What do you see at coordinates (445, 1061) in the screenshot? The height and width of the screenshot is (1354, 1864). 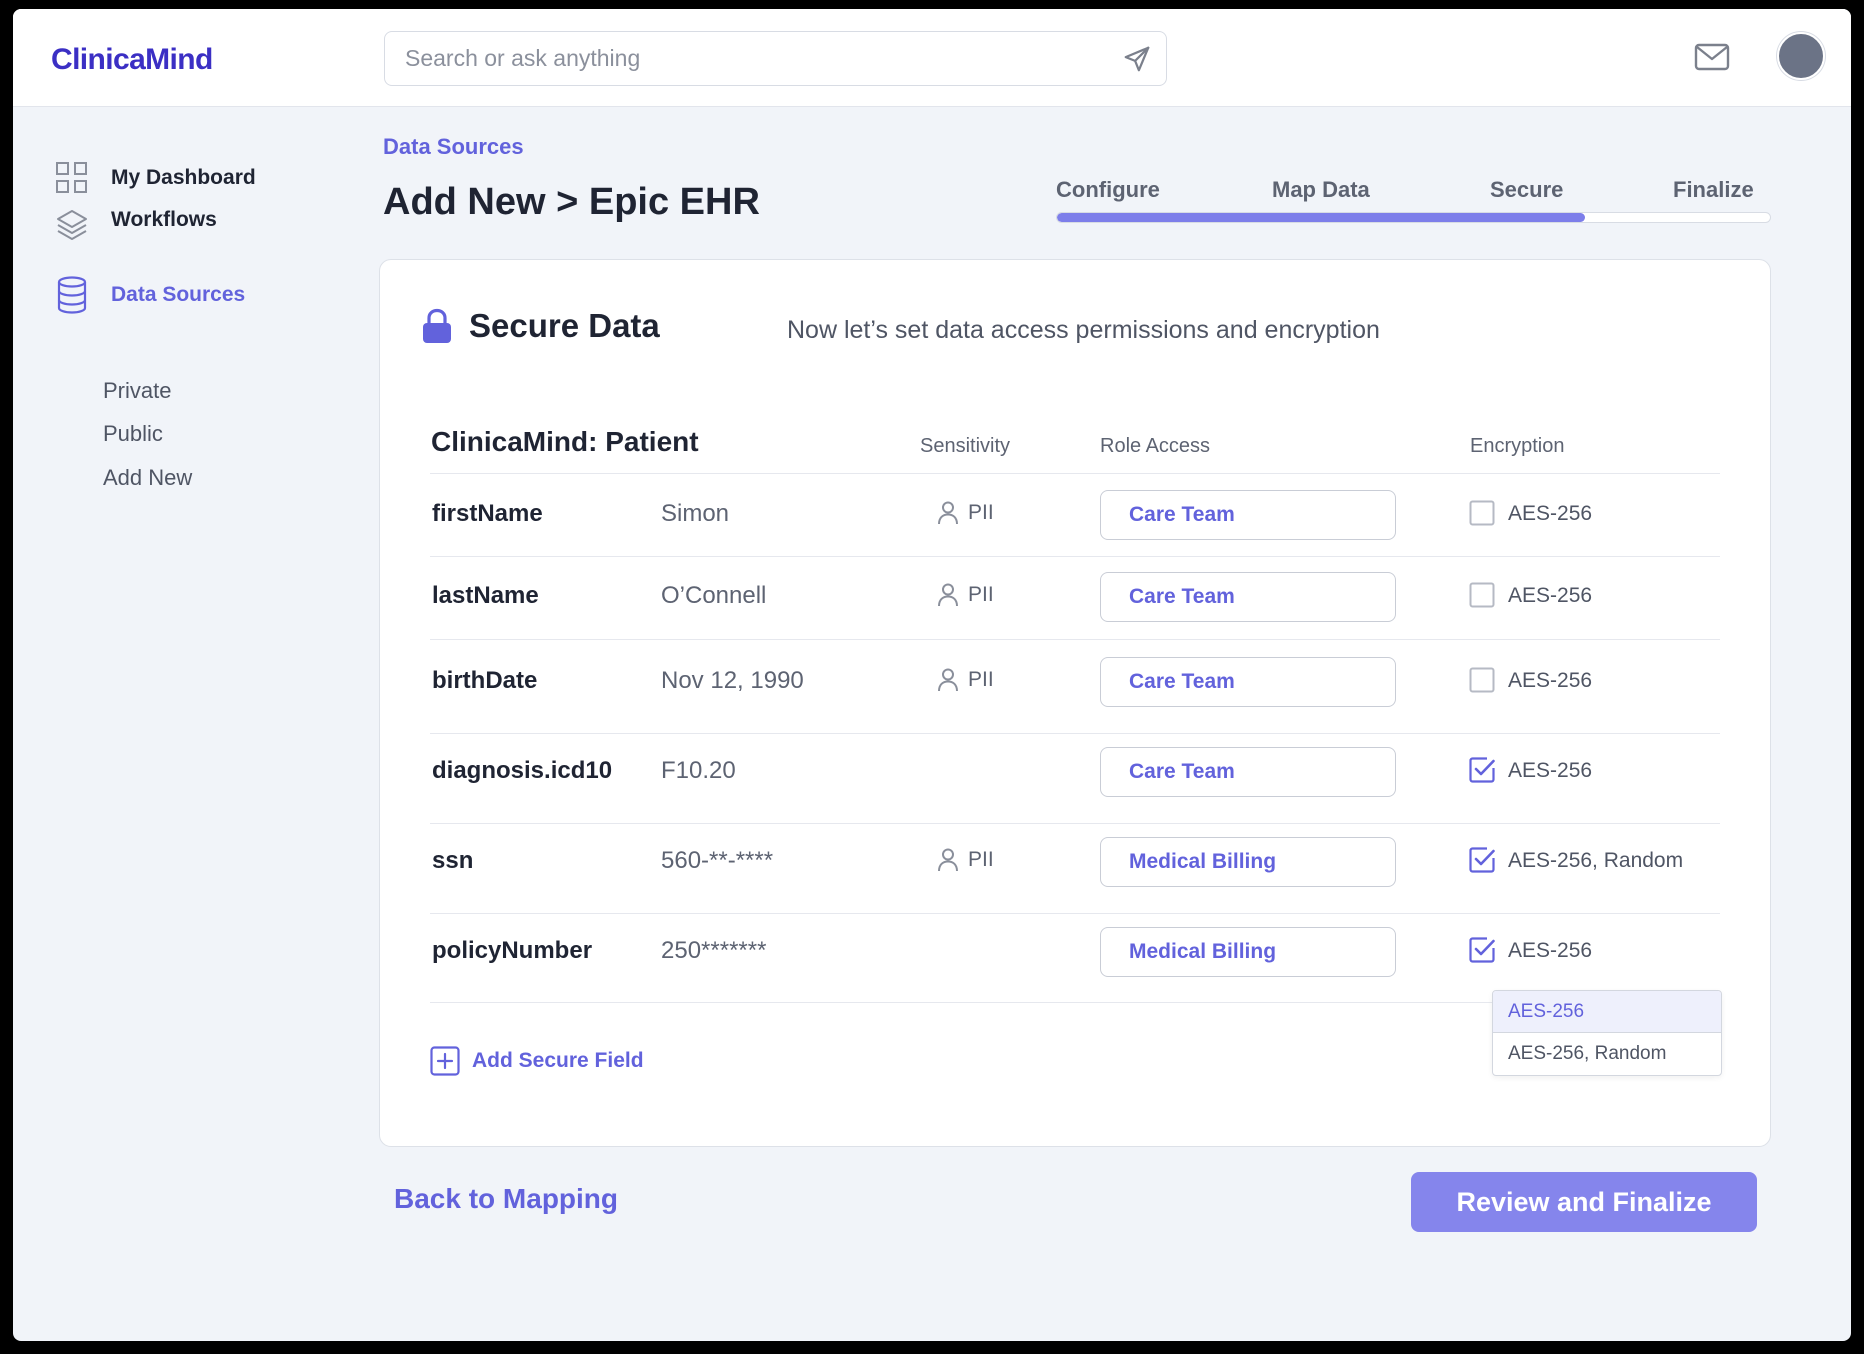 I see `plus-square-icon` at bounding box center [445, 1061].